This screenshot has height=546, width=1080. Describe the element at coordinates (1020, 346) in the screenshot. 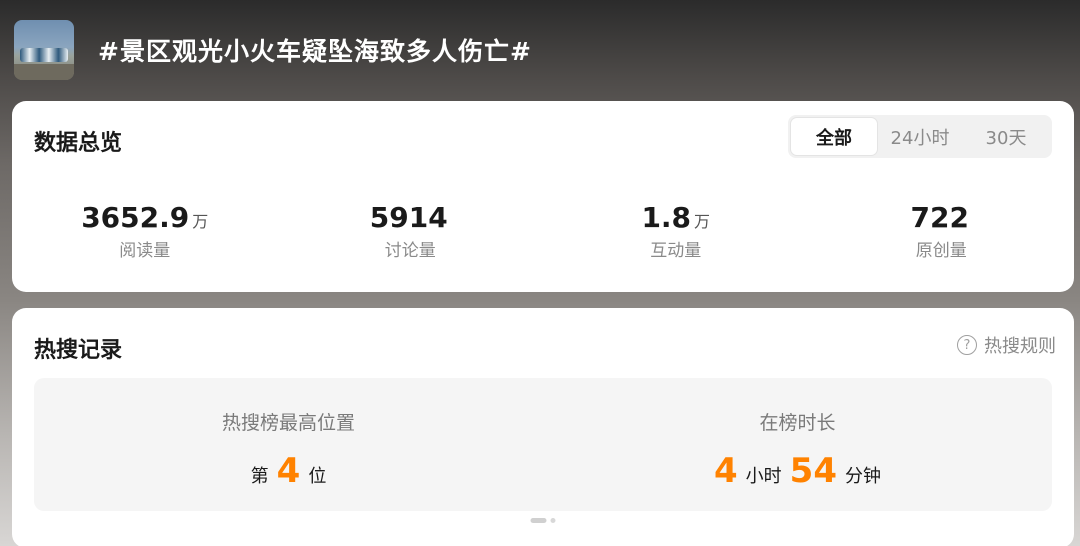

I see `rules-label: 热搜规则` at that location.